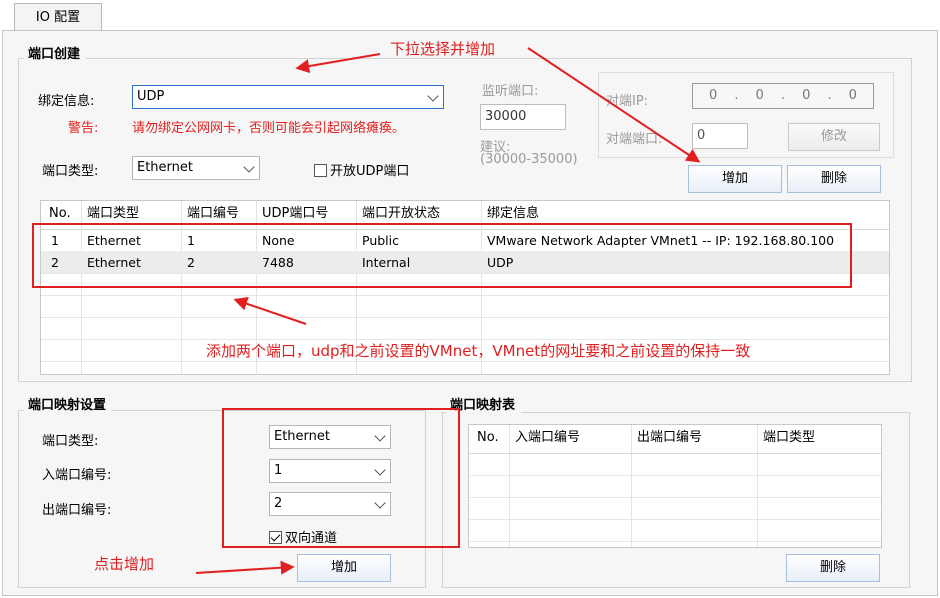 The height and width of the screenshot is (598, 940). What do you see at coordinates (270, 311) in the screenshot?
I see `arrow-to-port-rows` at bounding box center [270, 311].